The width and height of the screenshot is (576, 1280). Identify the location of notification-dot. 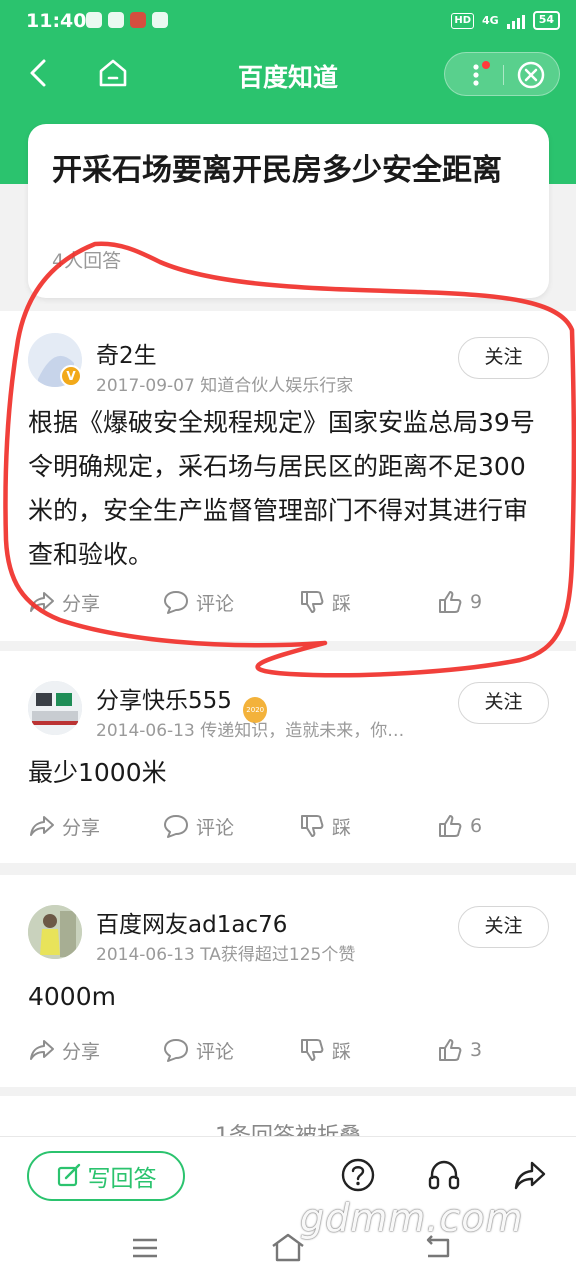
(486, 65).